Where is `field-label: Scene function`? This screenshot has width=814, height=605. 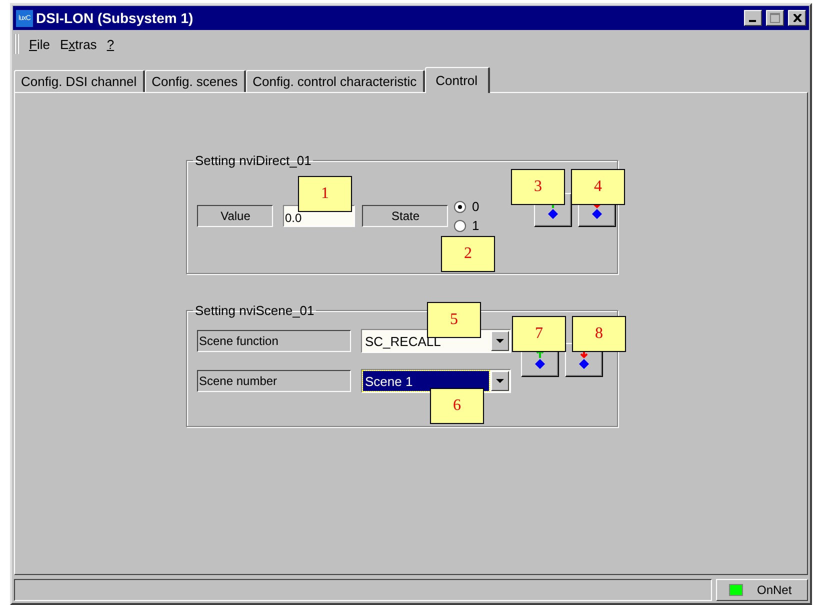
field-label: Scene function is located at coordinates (274, 341).